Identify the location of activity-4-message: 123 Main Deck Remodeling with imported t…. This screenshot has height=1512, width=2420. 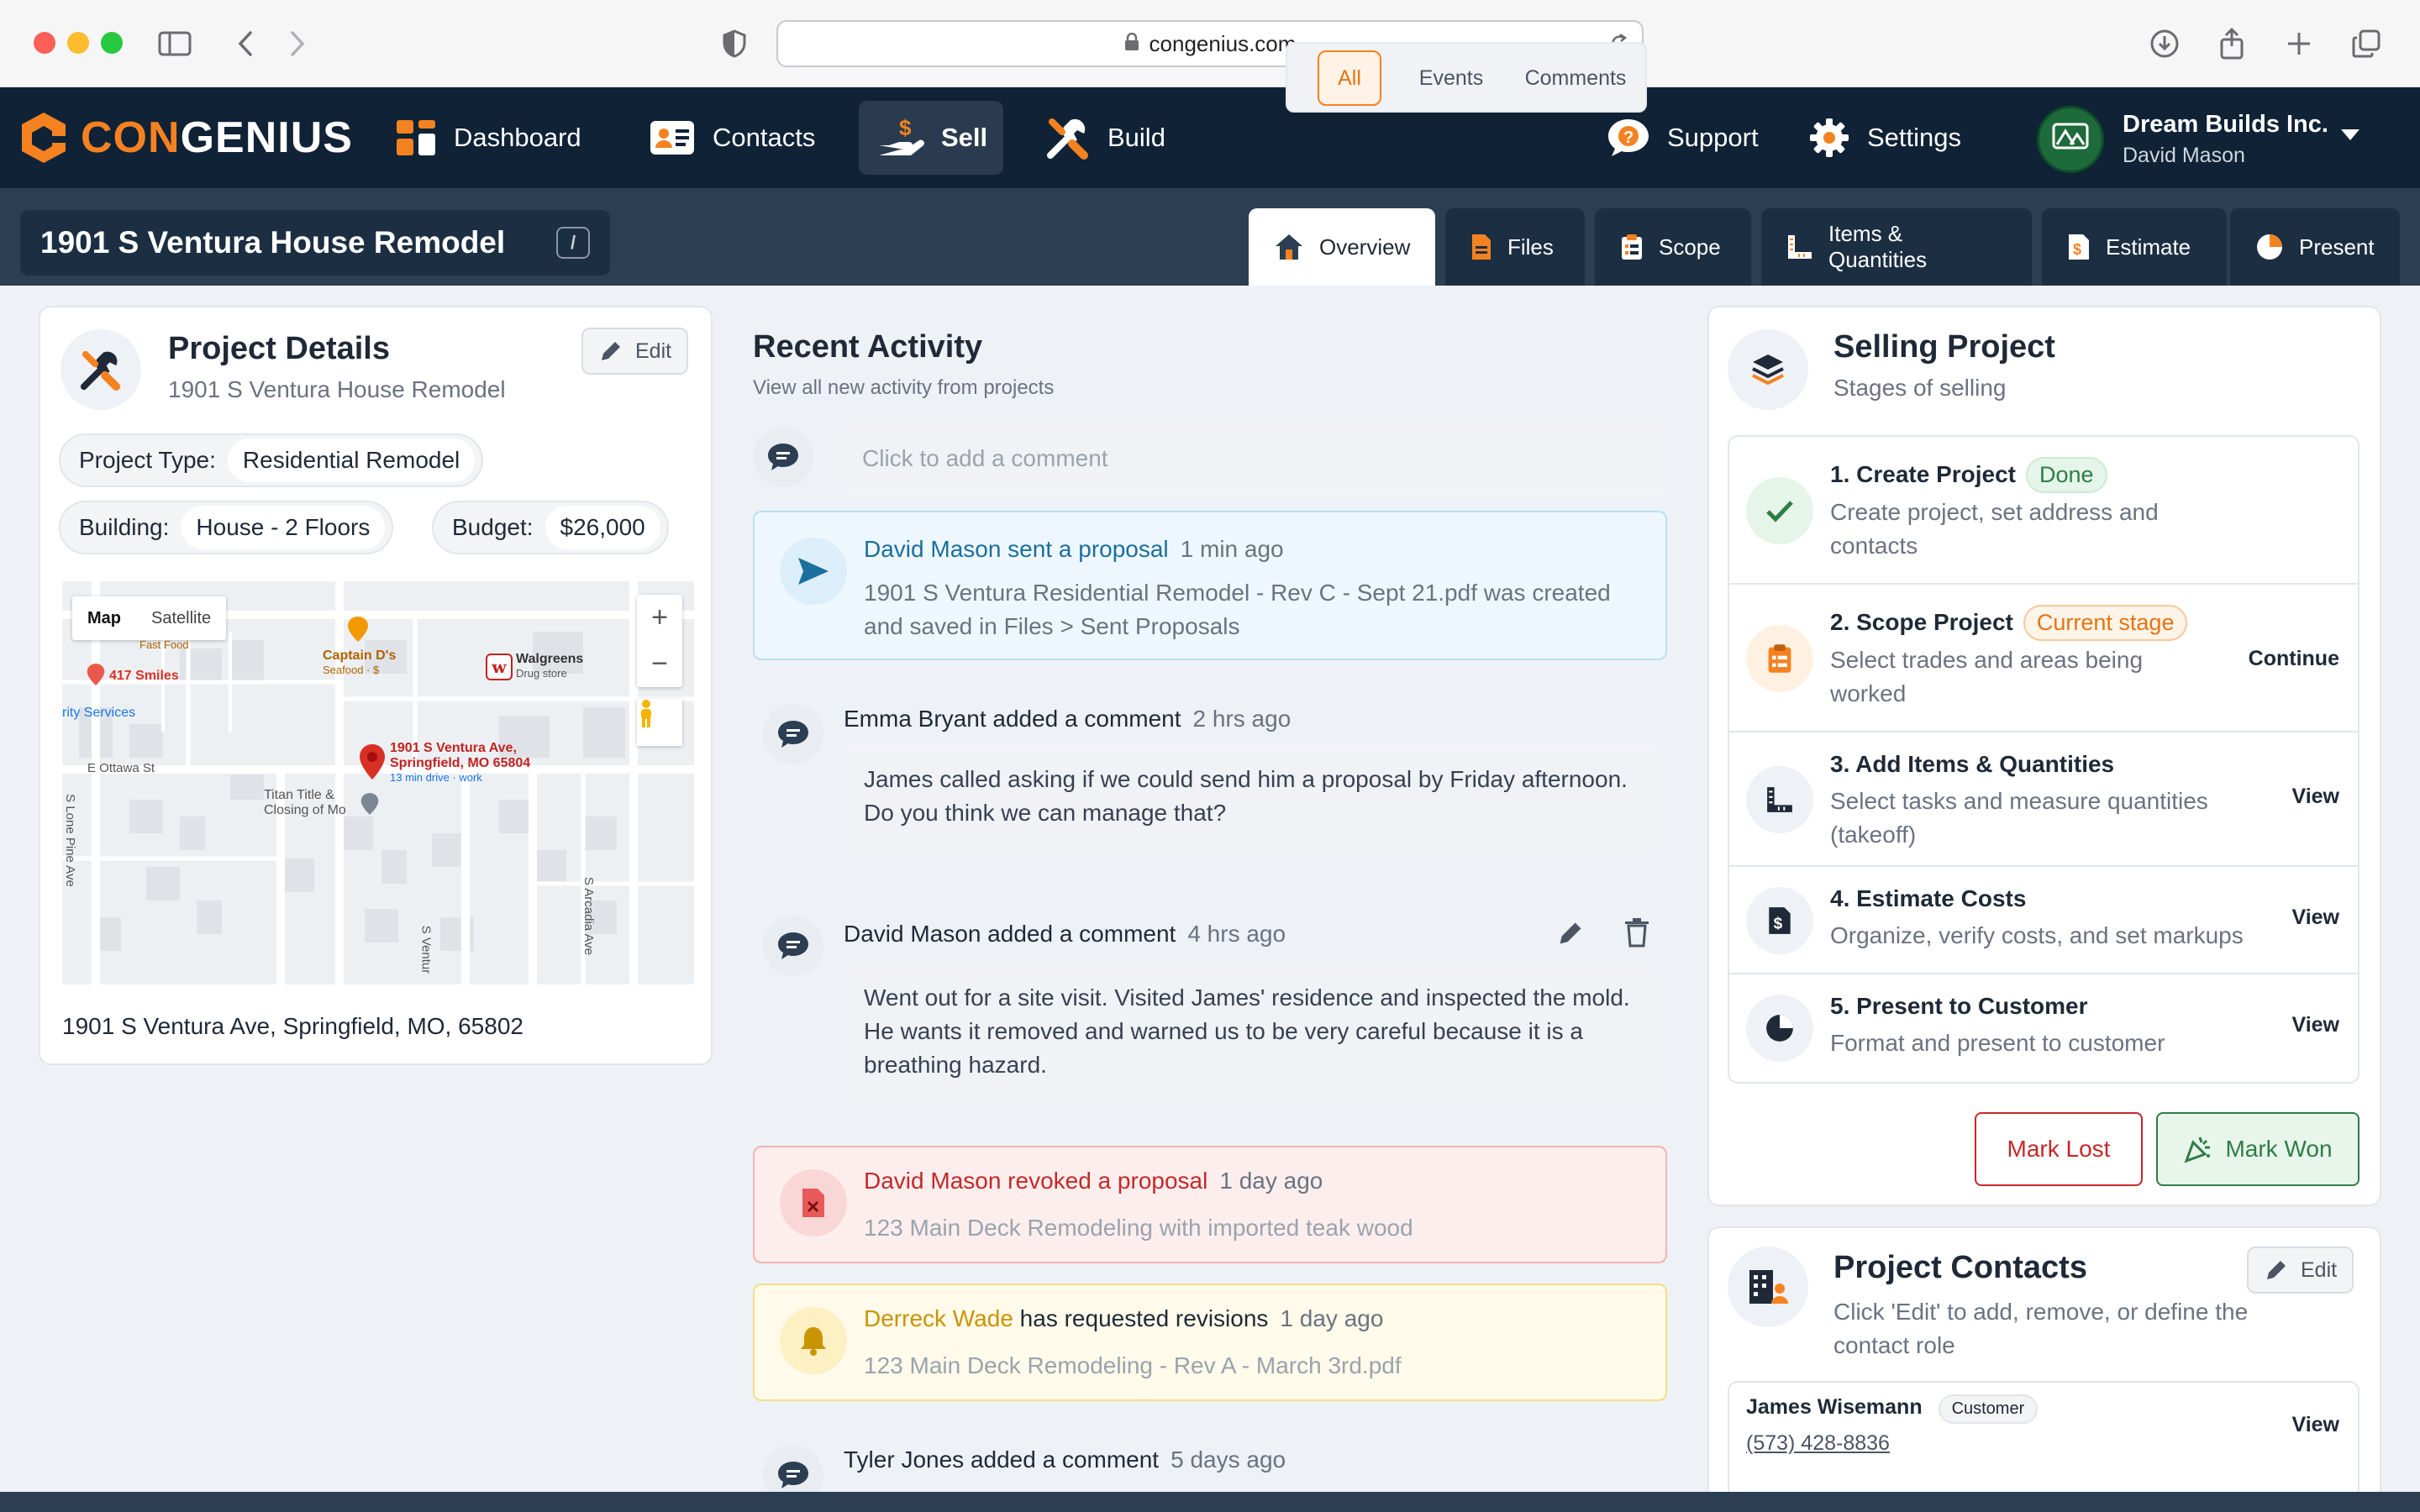
(1138, 1228).